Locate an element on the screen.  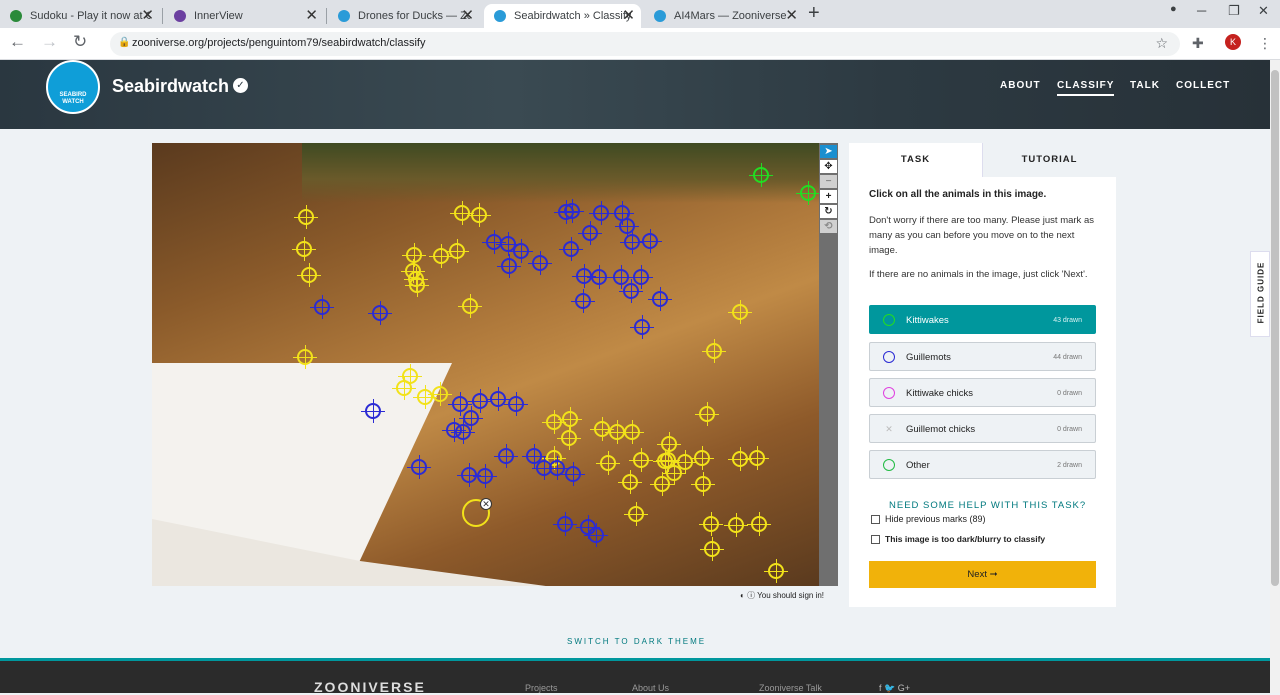
social-icons: f 🐦 G+ is located at coordinates (894, 688).